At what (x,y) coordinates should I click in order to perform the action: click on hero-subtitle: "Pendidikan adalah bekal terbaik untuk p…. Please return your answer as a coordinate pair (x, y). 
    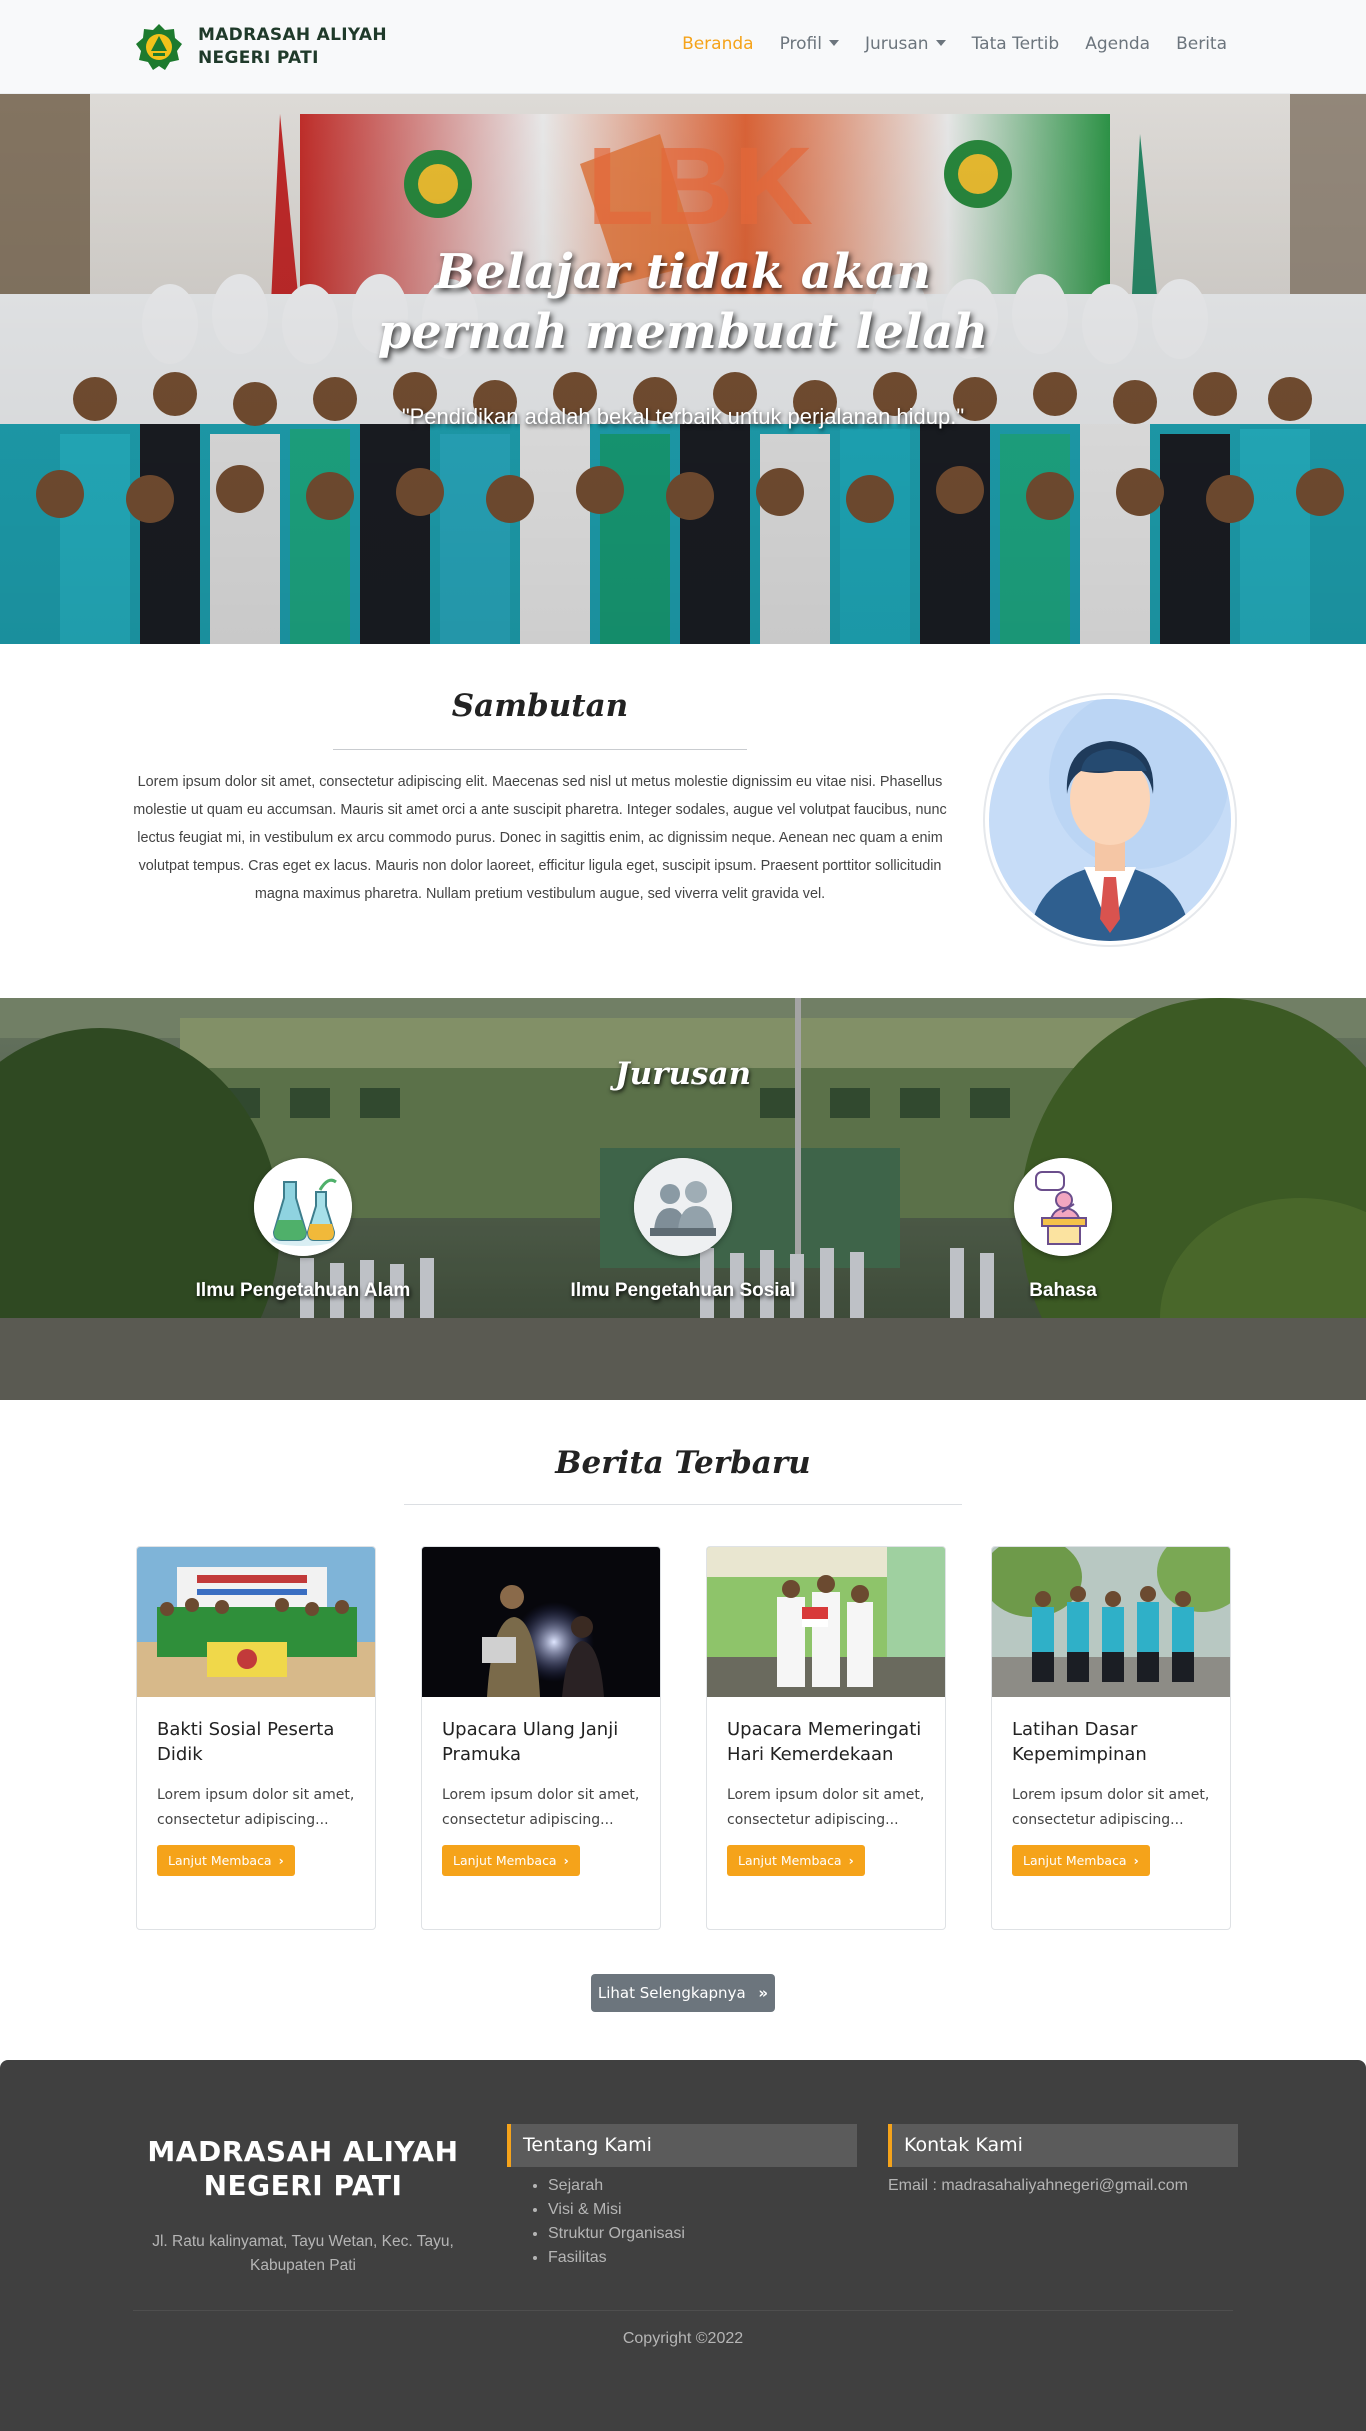
    Looking at the image, I should click on (683, 416).